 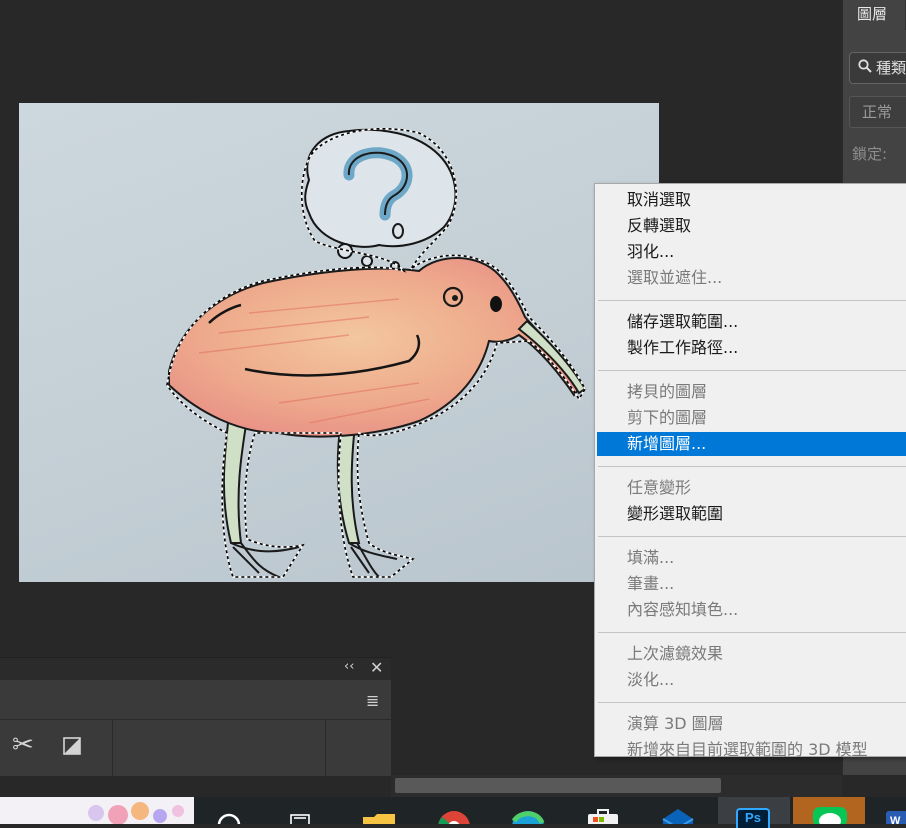 What do you see at coordinates (372, 700) in the screenshot?
I see `hamburger-menu-icon: ≣` at bounding box center [372, 700].